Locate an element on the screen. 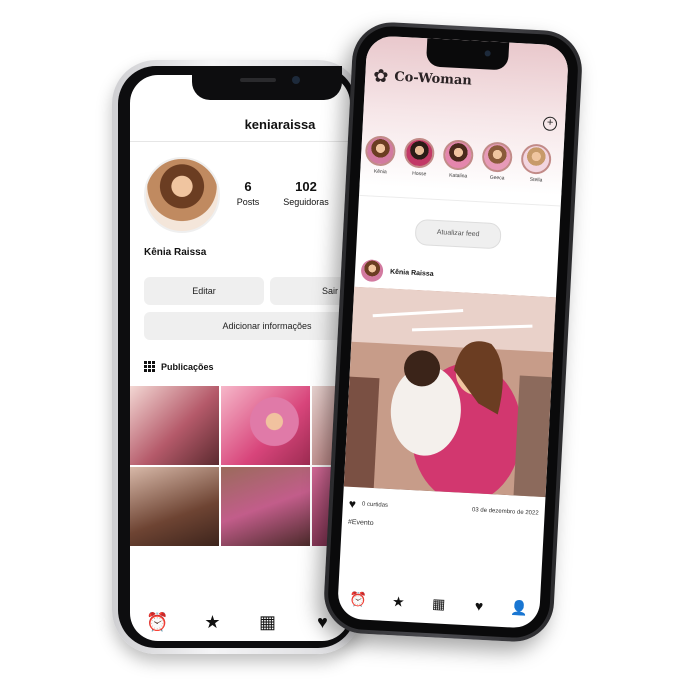  story-item: Hosse is located at coordinates (420, 157).